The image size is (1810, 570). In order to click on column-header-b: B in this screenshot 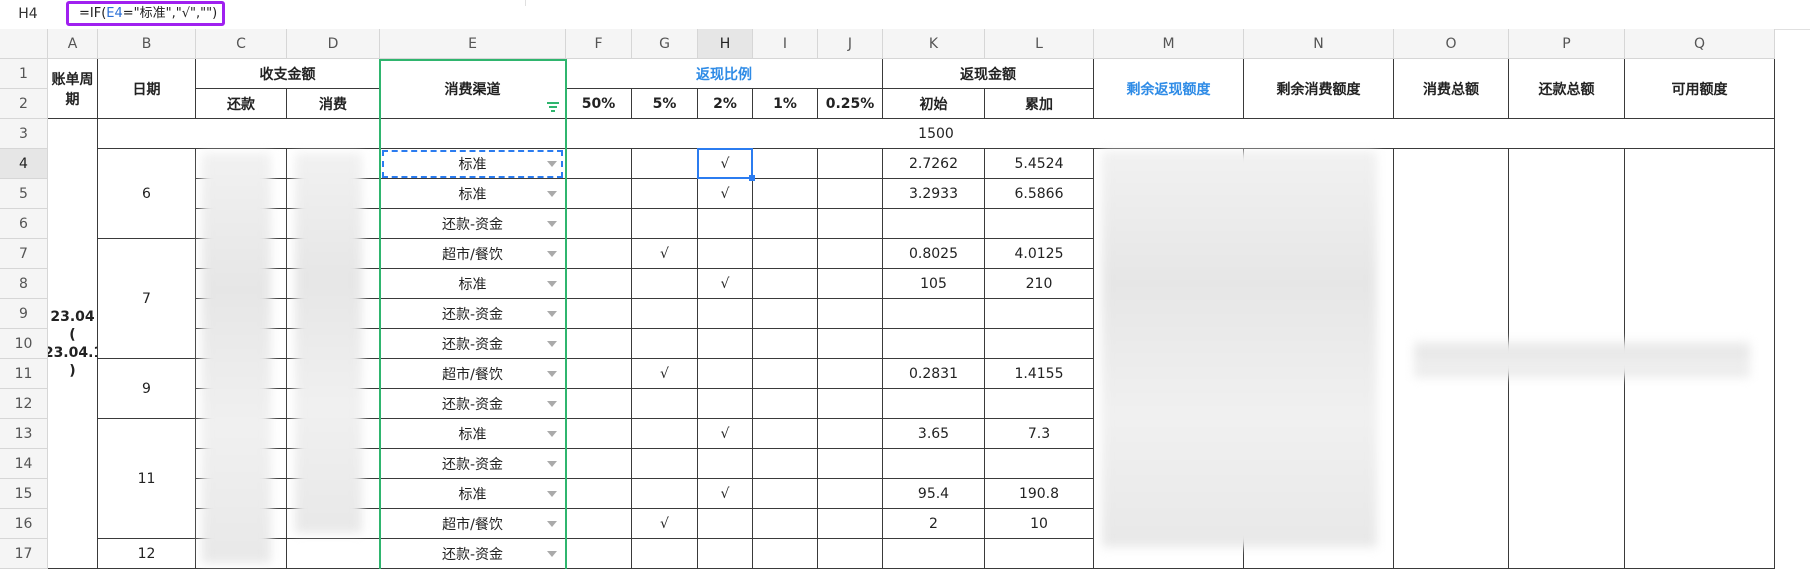, I will do `click(147, 44)`.